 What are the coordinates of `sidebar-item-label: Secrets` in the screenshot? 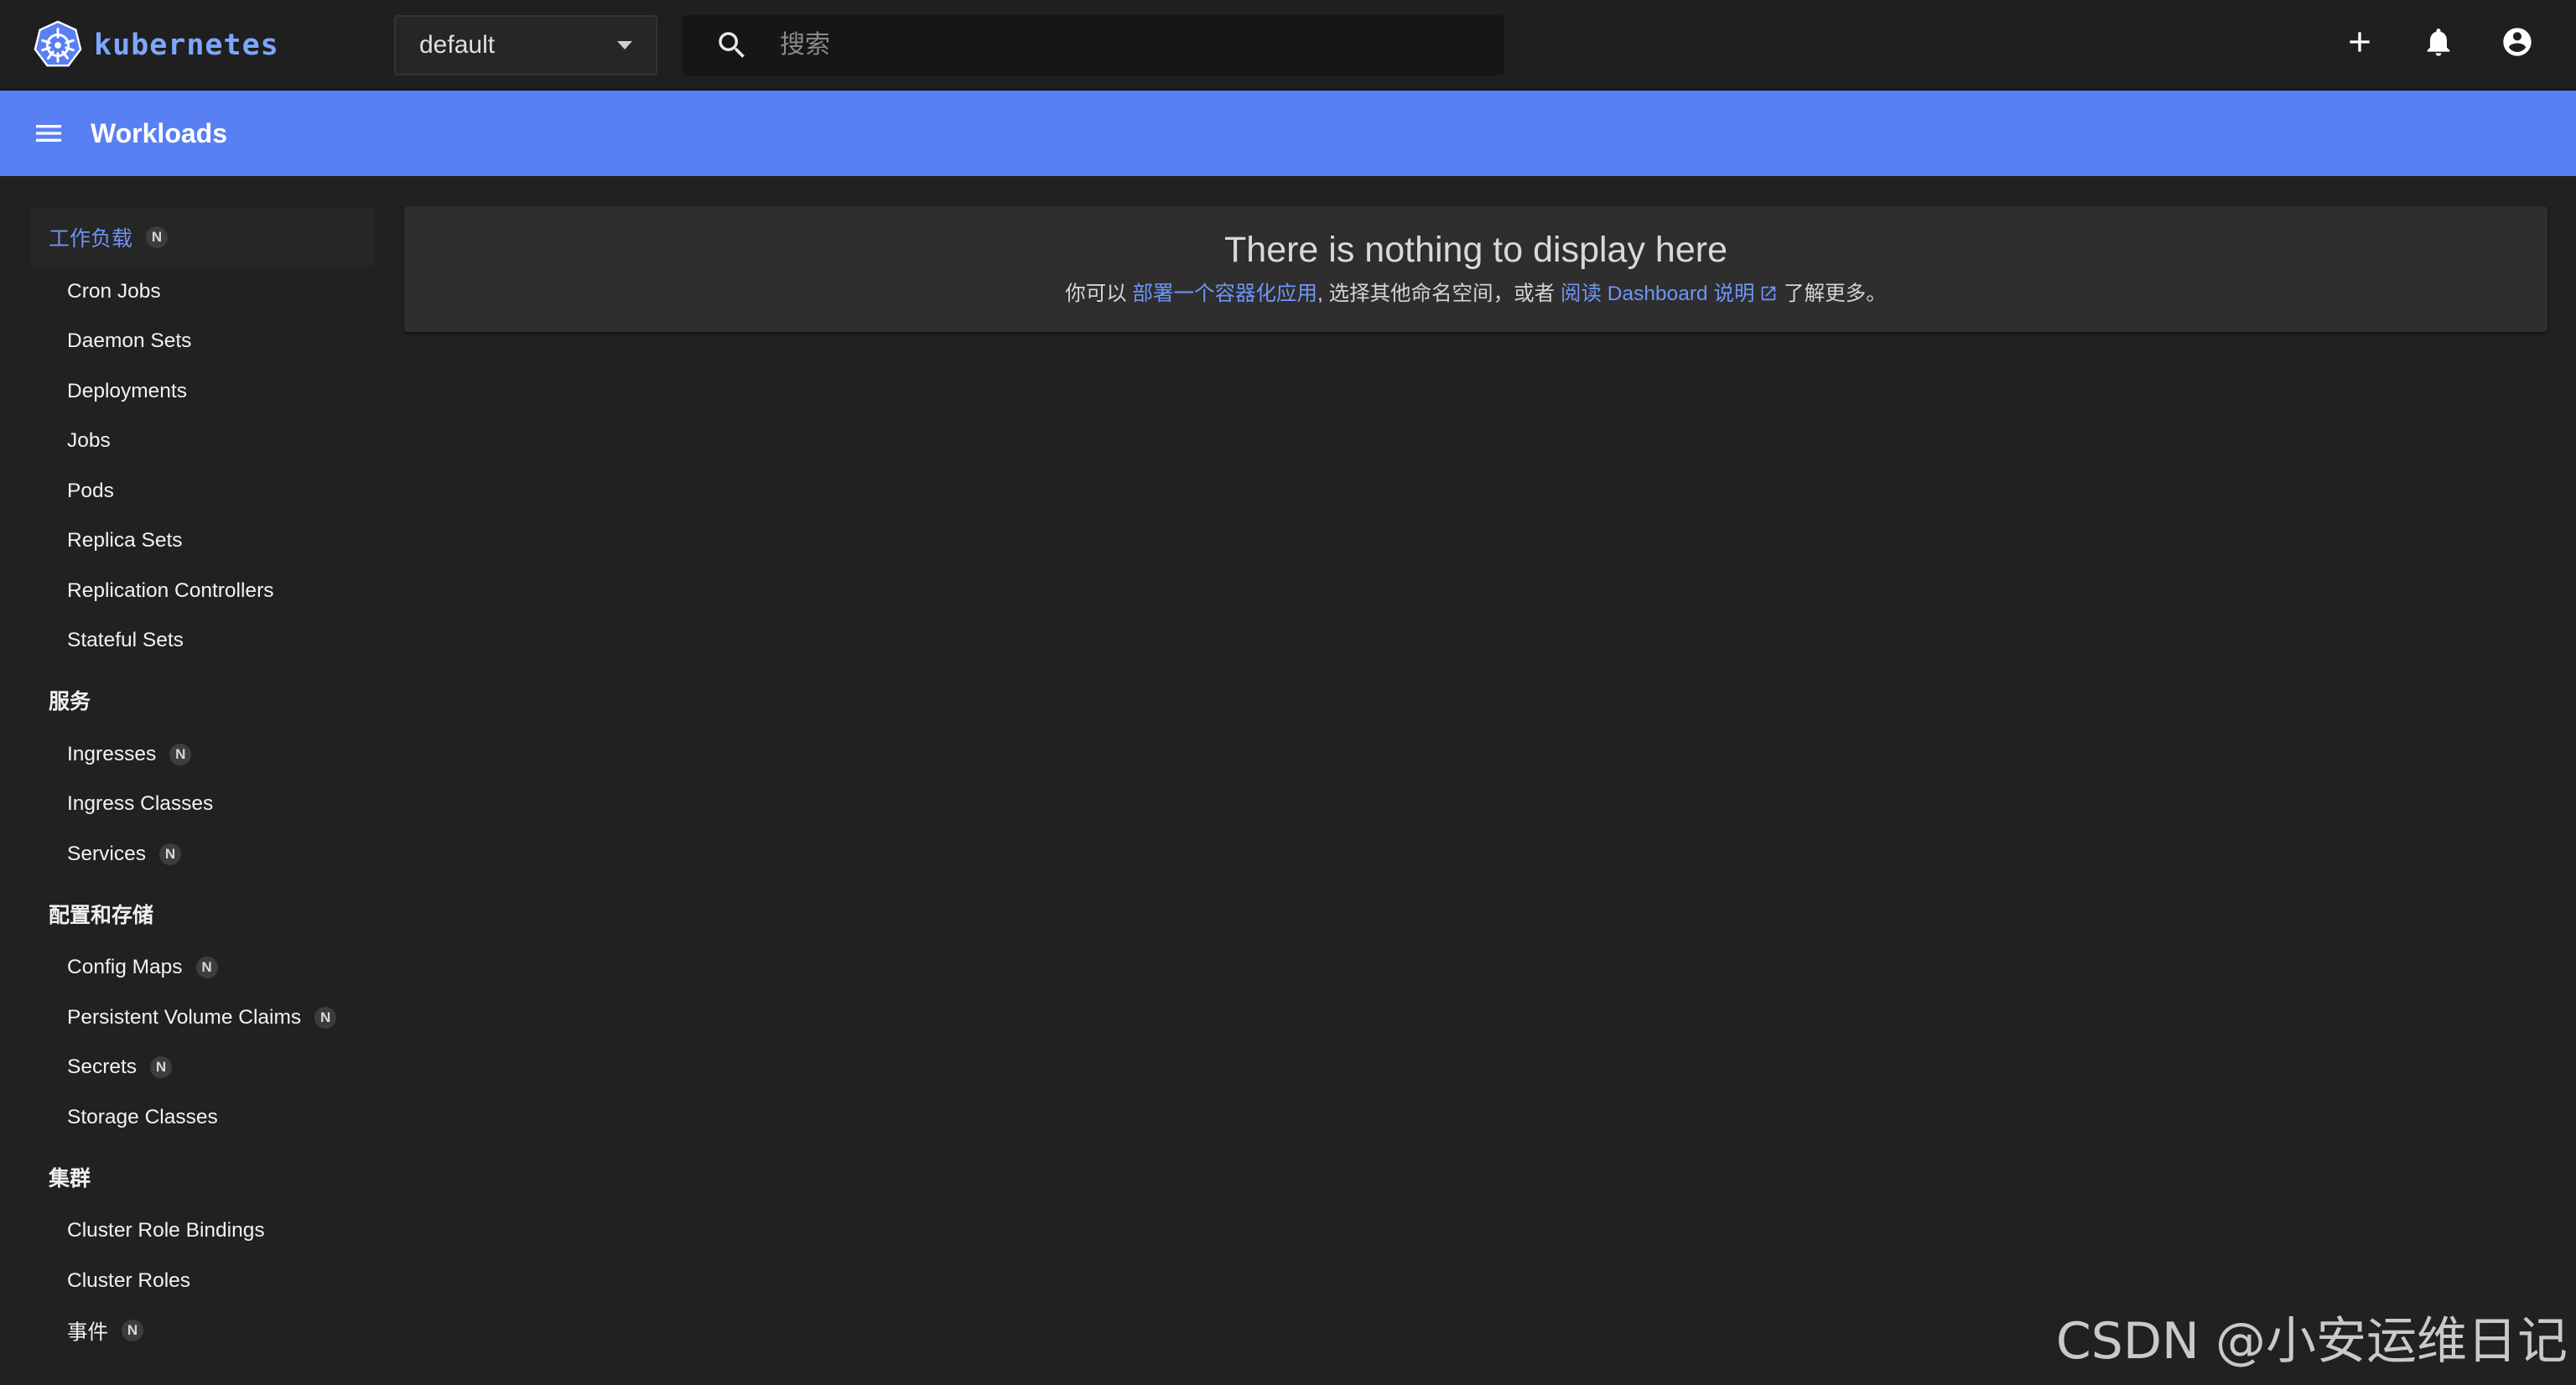 It's located at (102, 1067).